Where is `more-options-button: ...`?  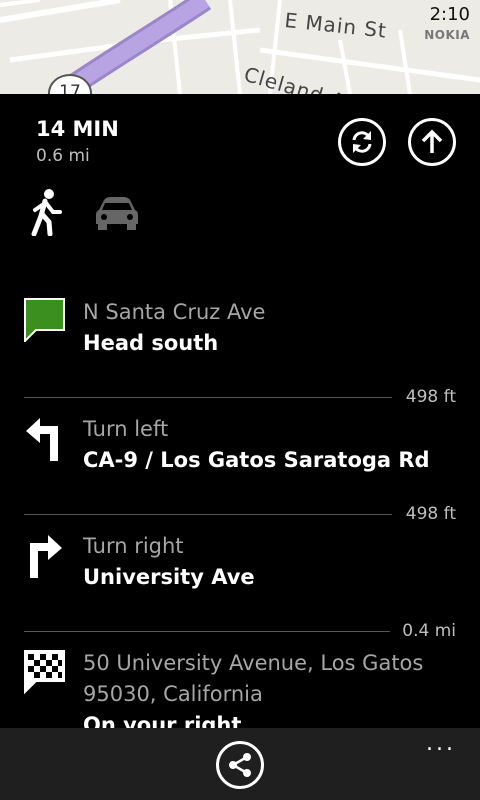
more-options-button: ... is located at coordinates (441, 744).